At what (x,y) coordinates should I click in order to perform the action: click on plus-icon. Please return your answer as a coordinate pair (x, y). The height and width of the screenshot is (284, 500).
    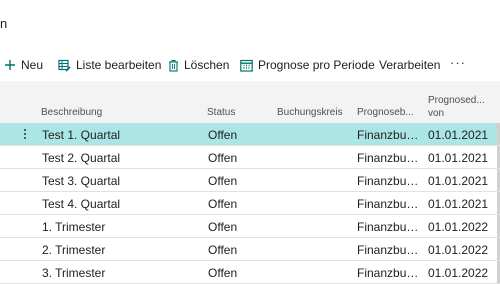
    Looking at the image, I should click on (10, 65).